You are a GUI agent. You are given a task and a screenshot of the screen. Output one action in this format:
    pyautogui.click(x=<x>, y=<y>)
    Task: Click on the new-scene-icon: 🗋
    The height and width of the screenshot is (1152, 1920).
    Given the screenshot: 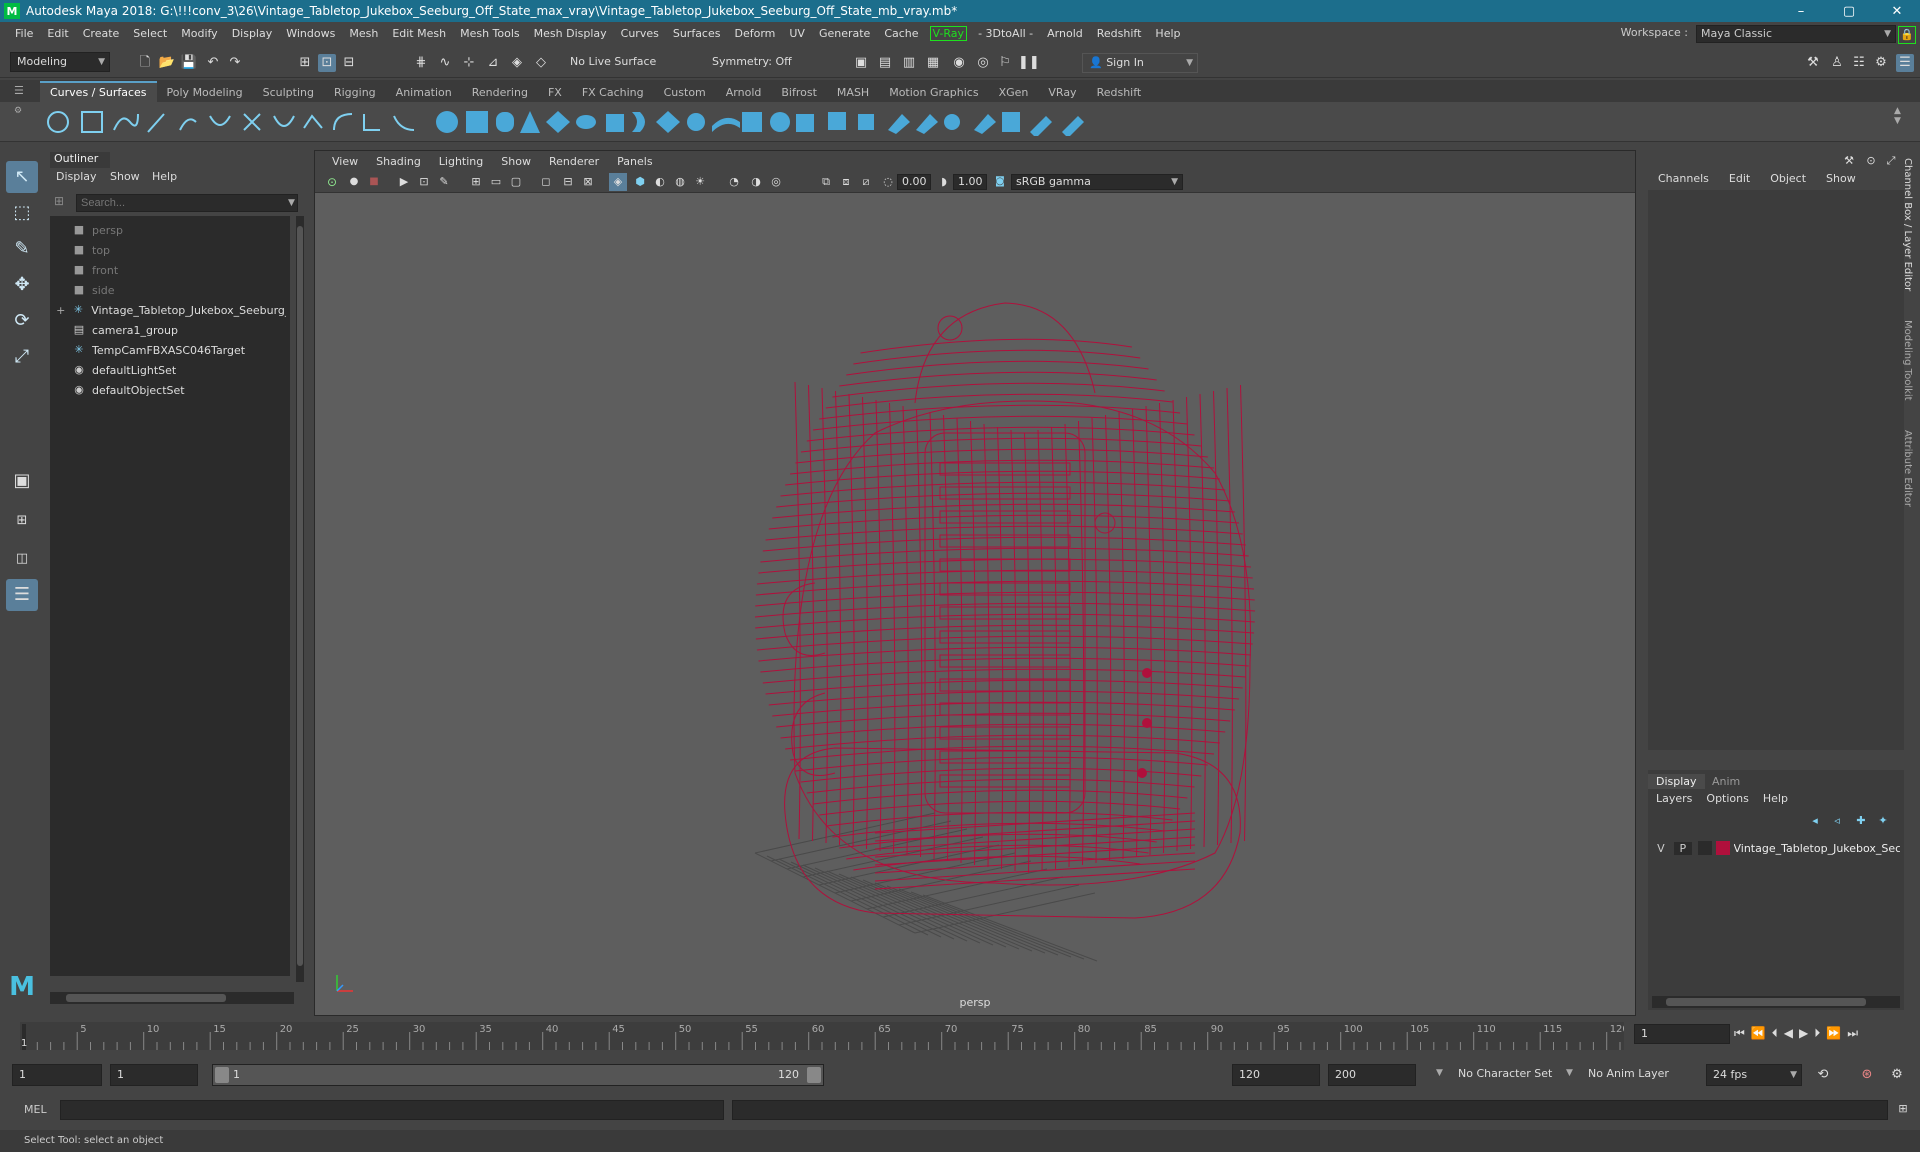 What is the action you would take?
    pyautogui.click(x=145, y=63)
    